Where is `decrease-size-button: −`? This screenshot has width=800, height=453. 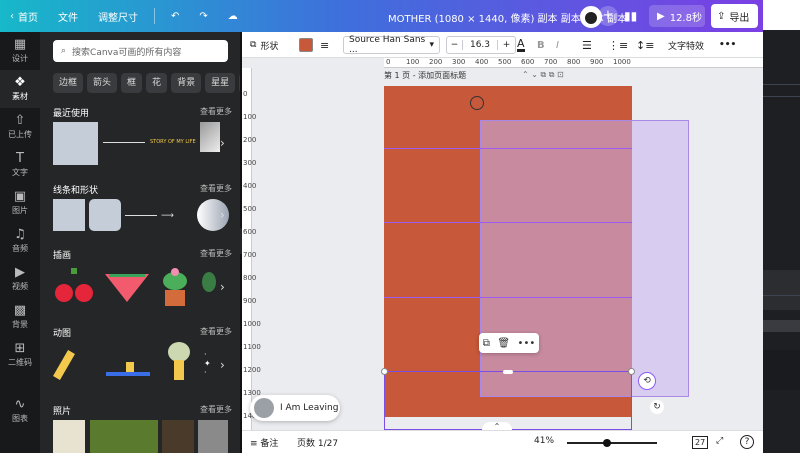 decrease-size-button: − is located at coordinates (455, 45).